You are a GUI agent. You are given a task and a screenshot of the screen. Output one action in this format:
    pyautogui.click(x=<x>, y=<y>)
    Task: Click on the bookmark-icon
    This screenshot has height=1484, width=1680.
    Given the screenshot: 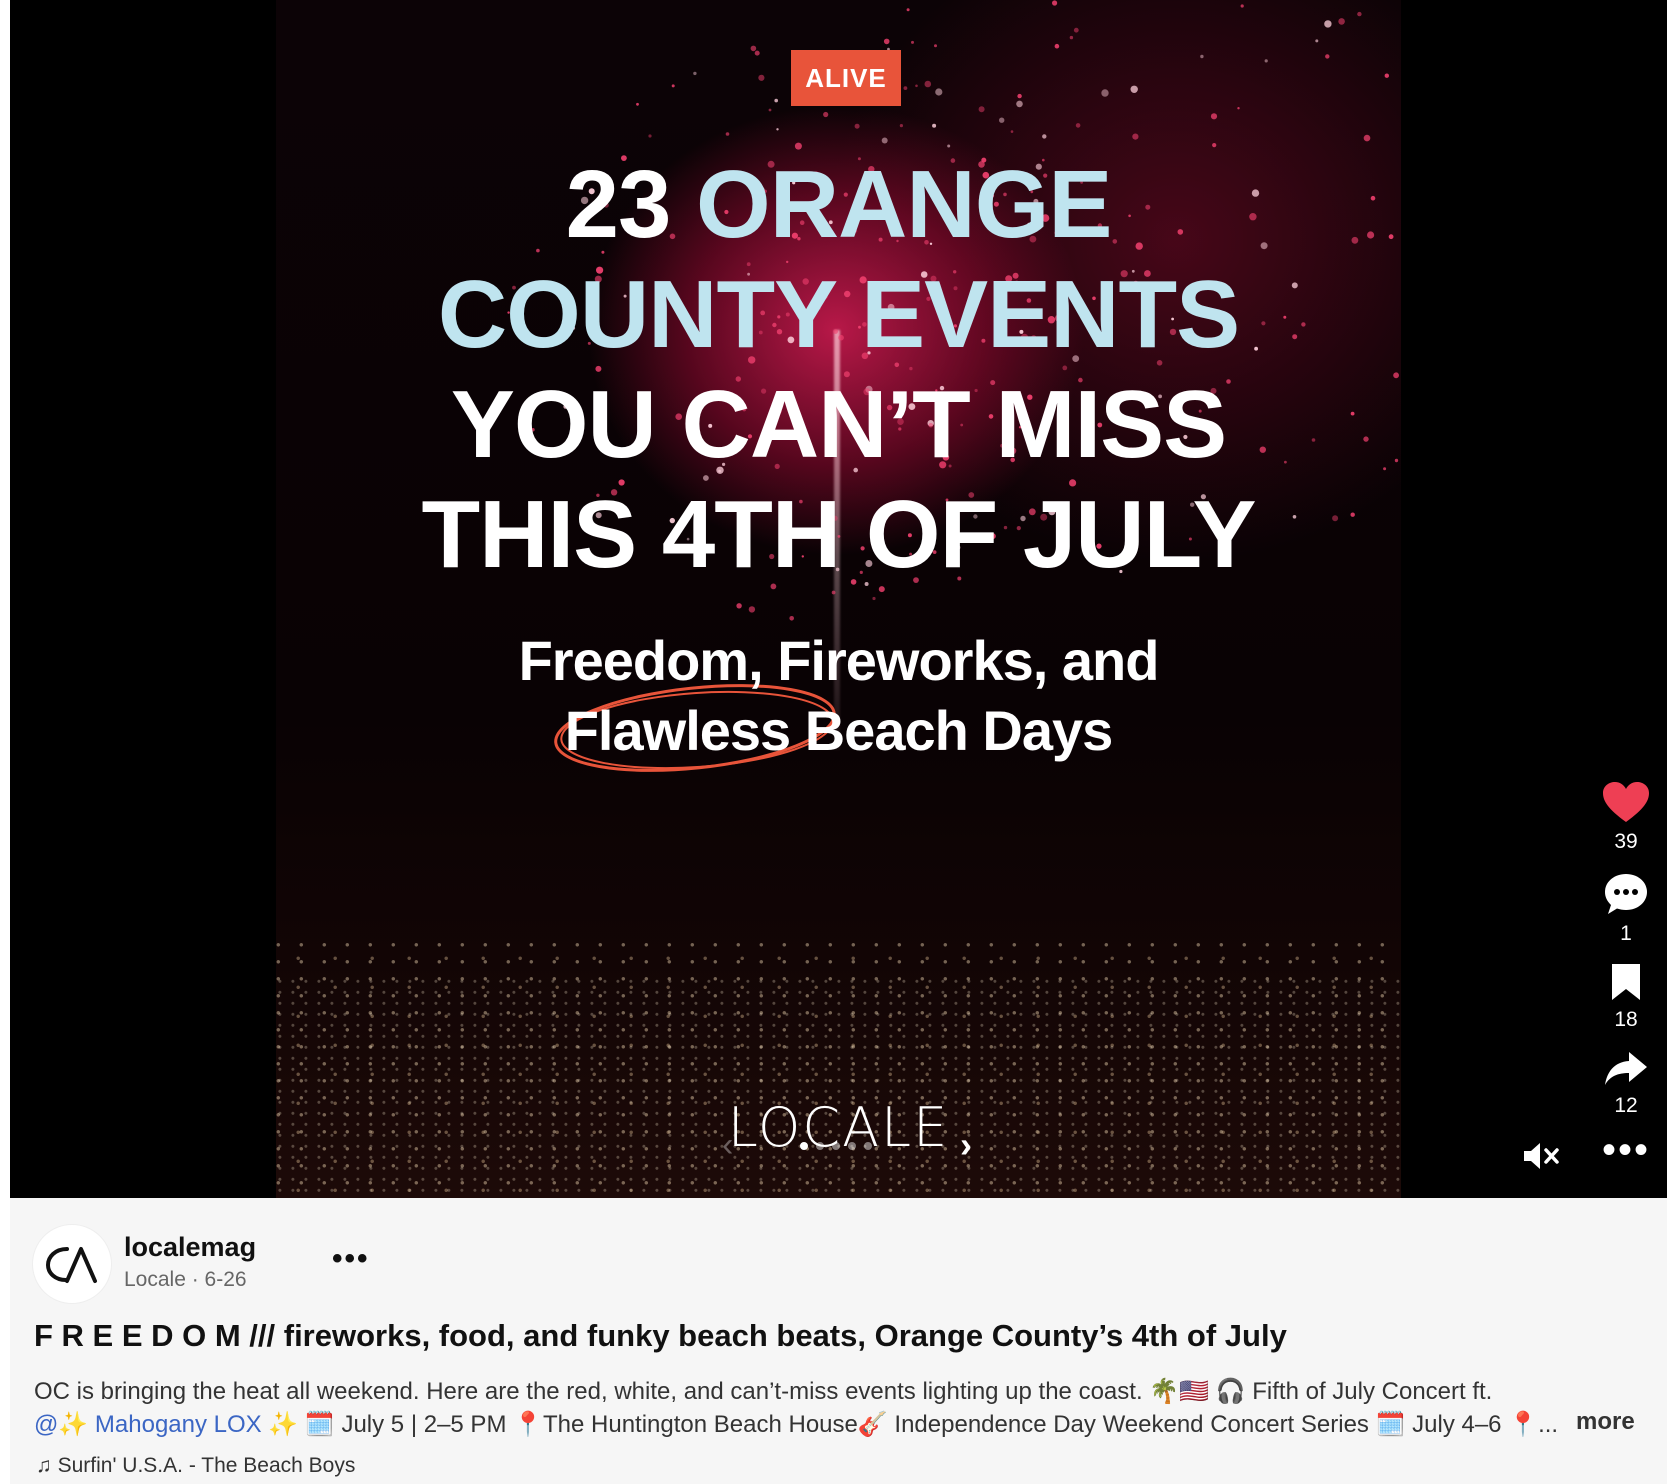 What is the action you would take?
    pyautogui.click(x=1626, y=982)
    